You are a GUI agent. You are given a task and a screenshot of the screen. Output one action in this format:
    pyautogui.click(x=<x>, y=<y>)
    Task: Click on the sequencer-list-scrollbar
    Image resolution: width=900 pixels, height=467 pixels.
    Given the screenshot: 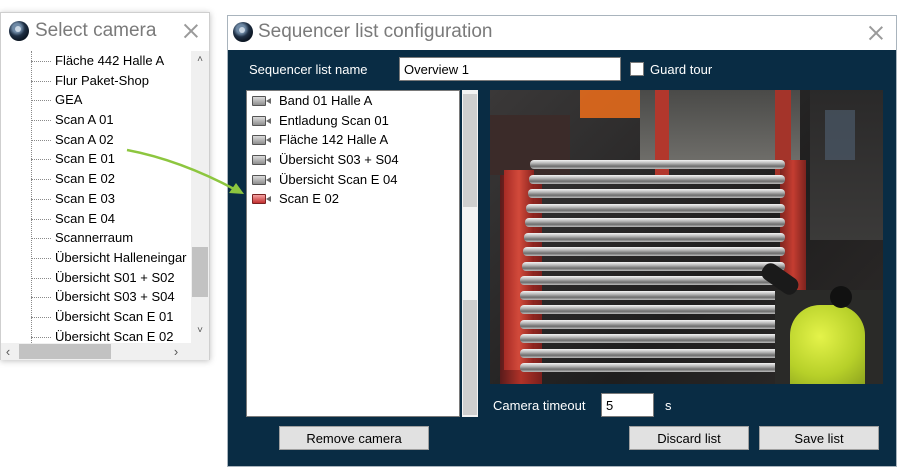 What is the action you would take?
    pyautogui.click(x=470, y=253)
    